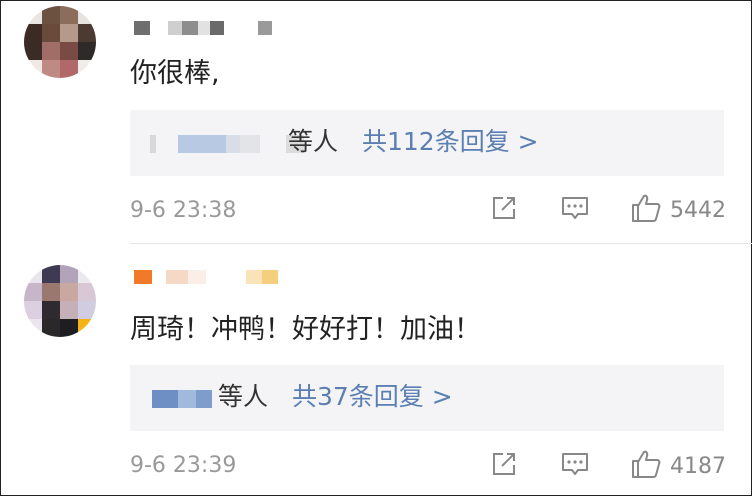 This screenshot has width=752, height=496. What do you see at coordinates (183, 465) in the screenshot?
I see `comment-timestamp: 9-6 23:39` at bounding box center [183, 465].